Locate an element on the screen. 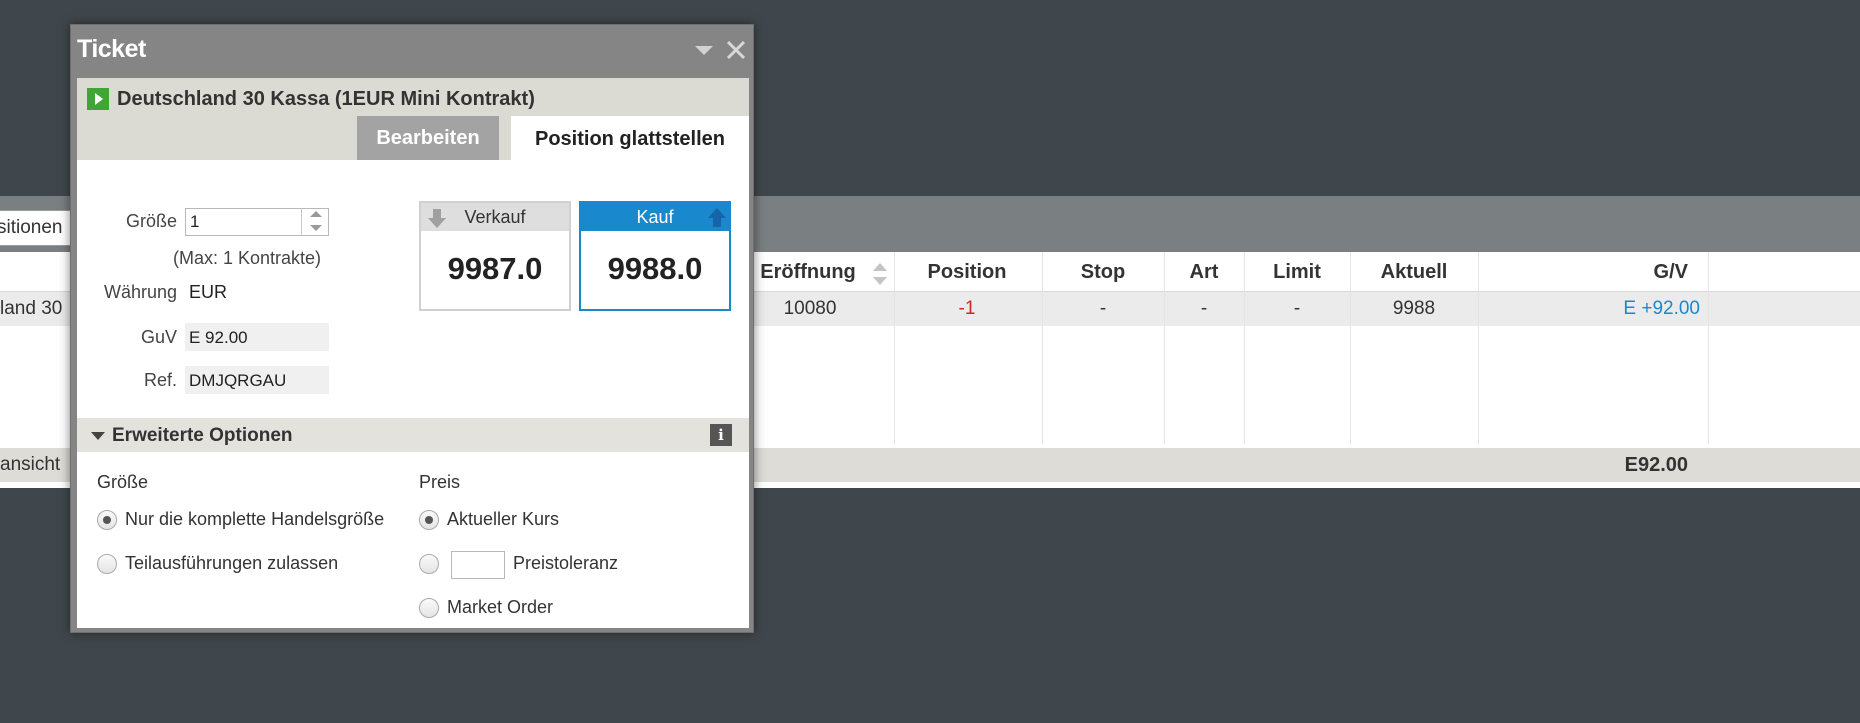 The image size is (1860, 723). radio-partial-fills is located at coordinates (107, 564).